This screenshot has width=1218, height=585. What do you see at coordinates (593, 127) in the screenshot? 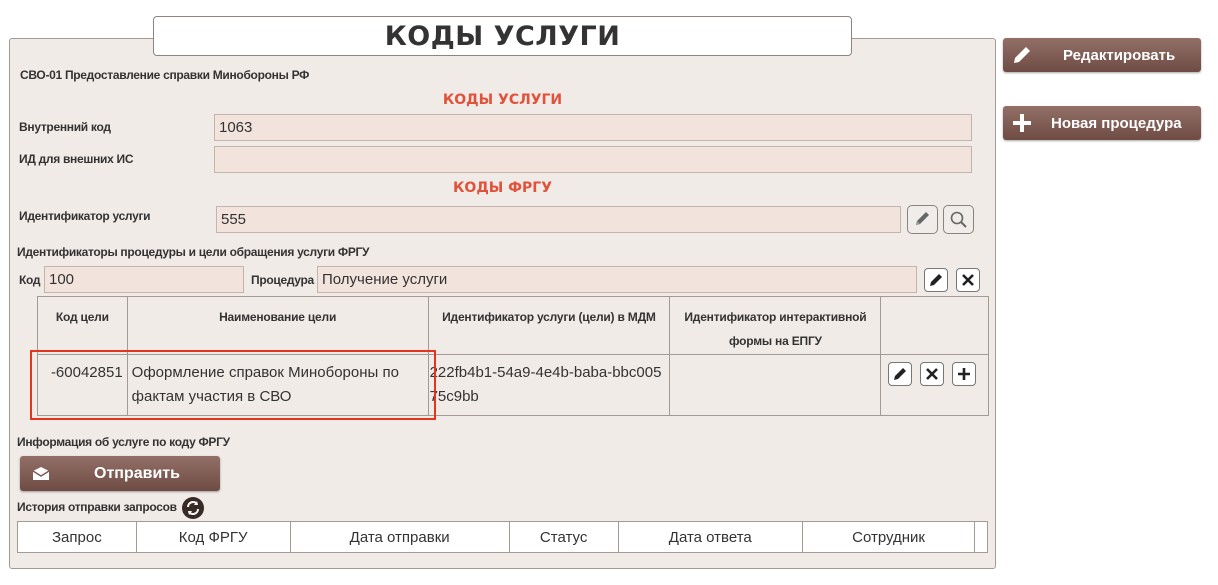
I see `internal-code-field: 1063` at bounding box center [593, 127].